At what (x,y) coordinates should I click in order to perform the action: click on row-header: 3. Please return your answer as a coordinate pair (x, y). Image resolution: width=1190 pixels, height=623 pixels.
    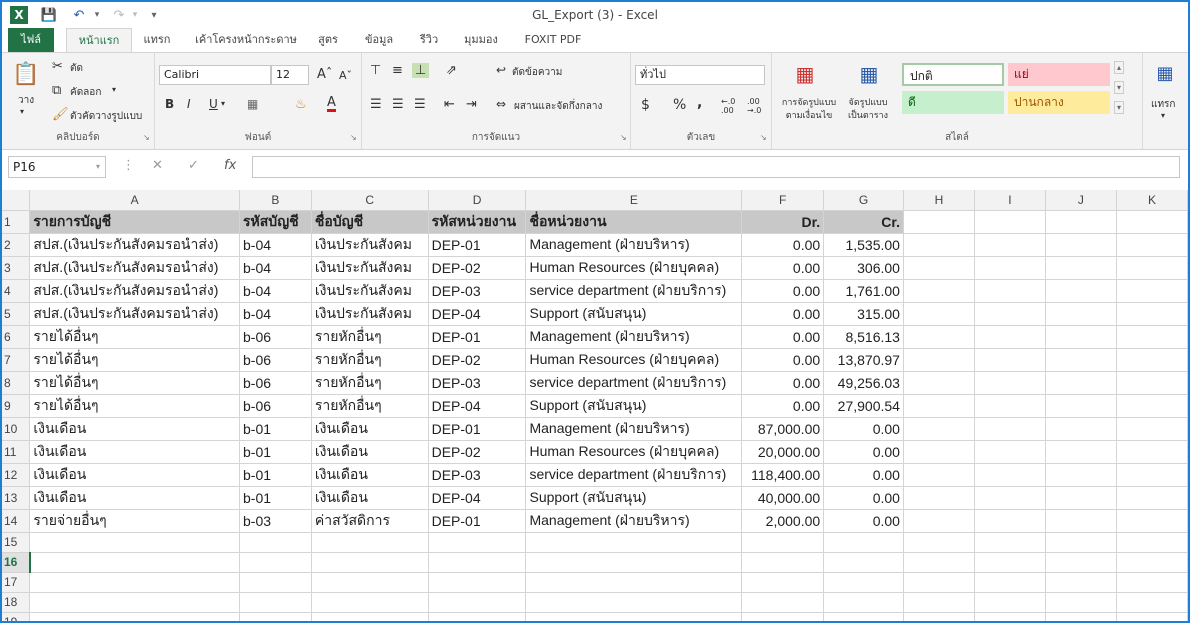
    Looking at the image, I should click on (16, 268).